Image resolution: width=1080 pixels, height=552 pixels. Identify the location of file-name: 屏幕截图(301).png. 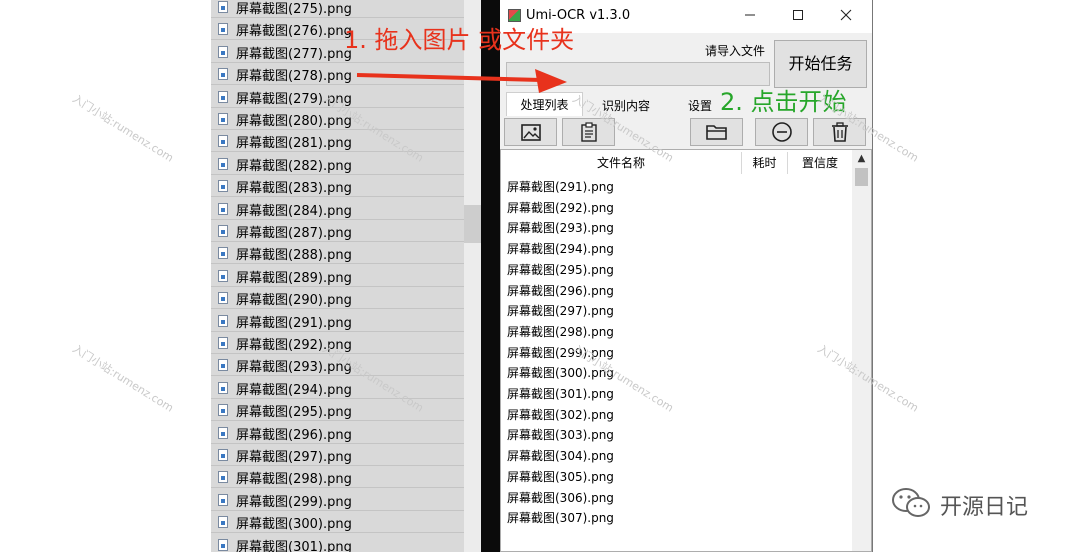
(294, 545).